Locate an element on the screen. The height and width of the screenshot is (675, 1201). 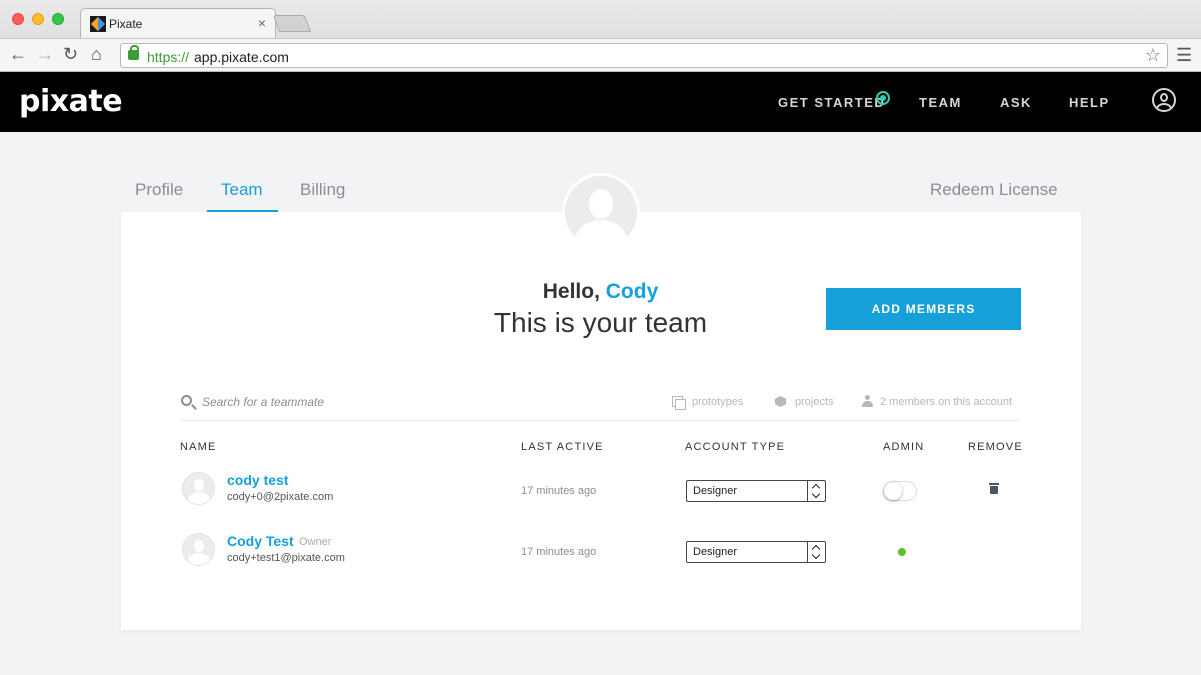
prototypes-stat: prototypes is located at coordinates (717, 402).